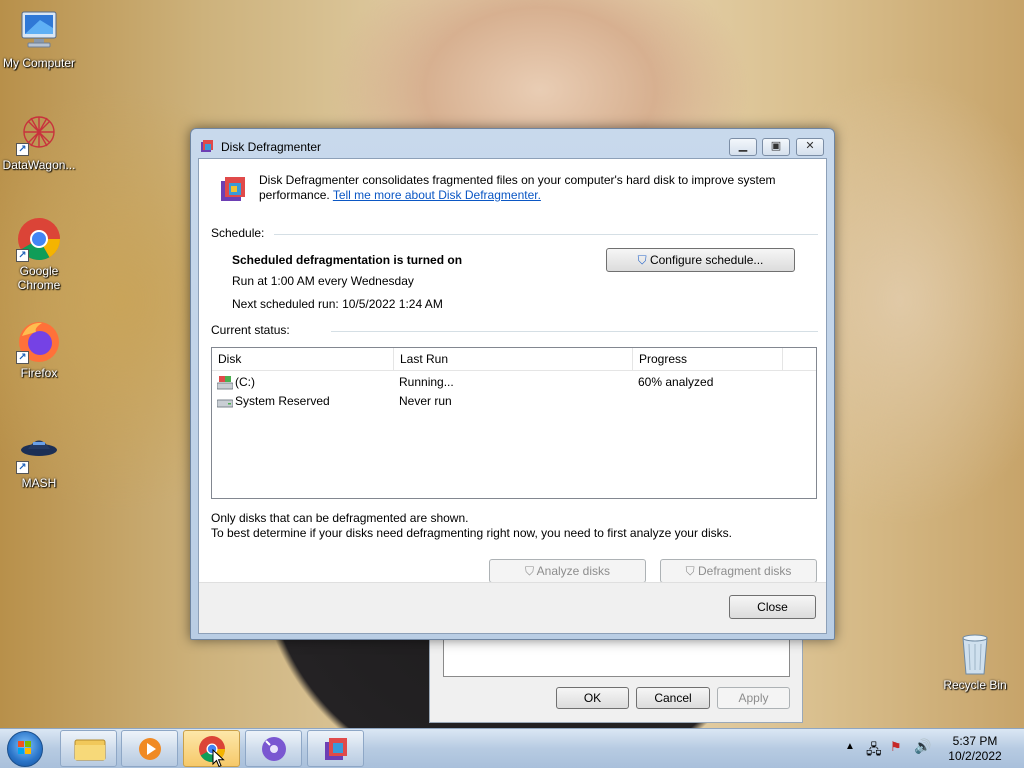 This screenshot has height=768, width=1024. What do you see at coordinates (673, 698) in the screenshot?
I see `cancel-button: Cancel` at bounding box center [673, 698].